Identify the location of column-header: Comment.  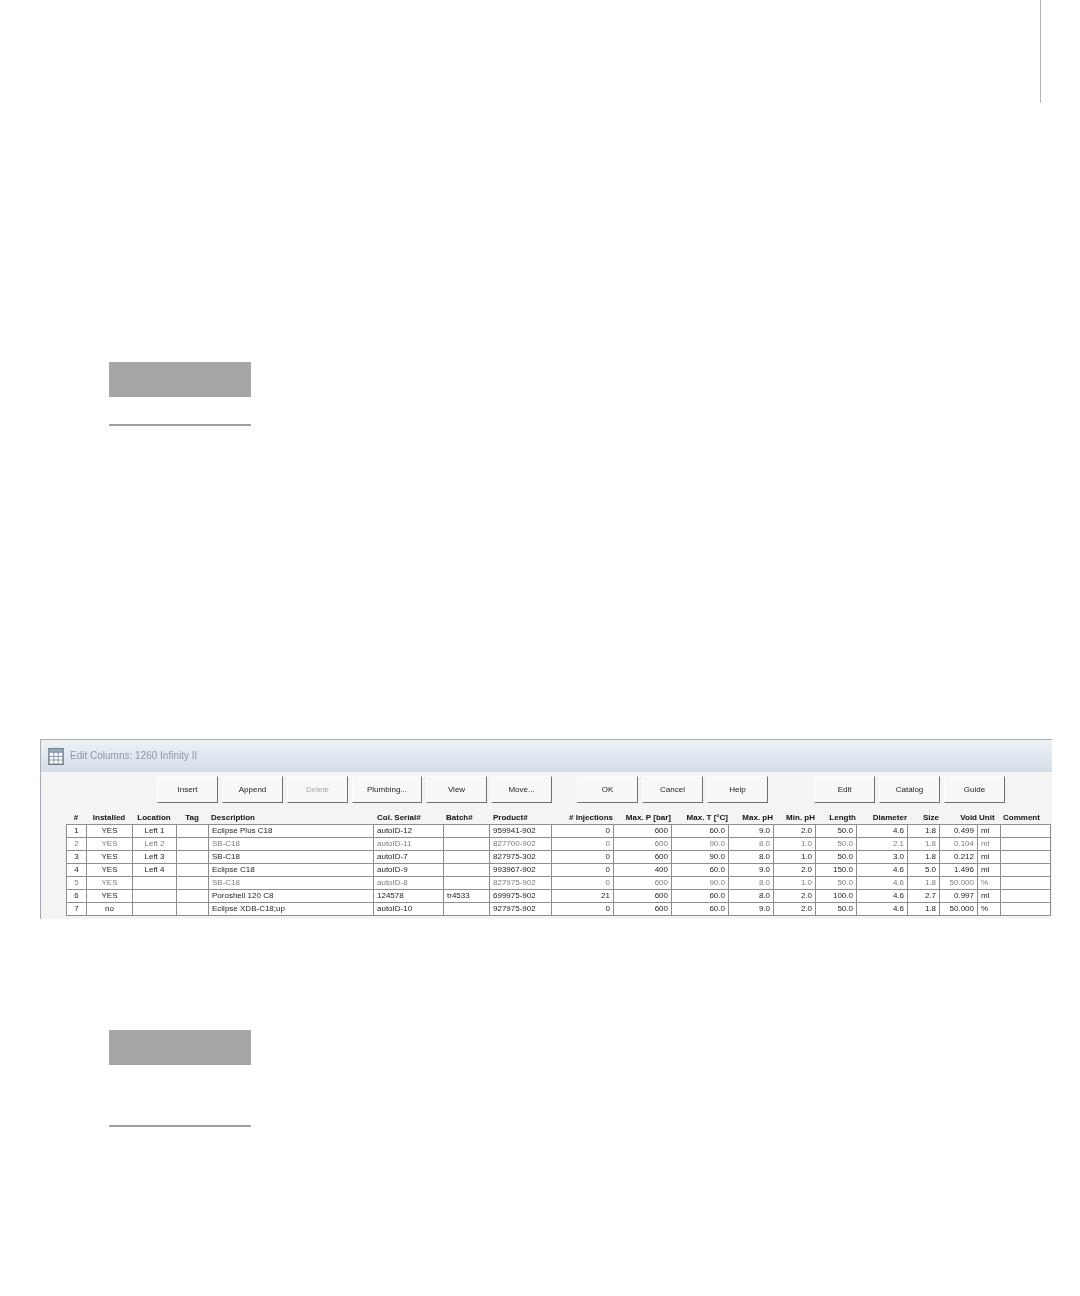
(1021, 818).